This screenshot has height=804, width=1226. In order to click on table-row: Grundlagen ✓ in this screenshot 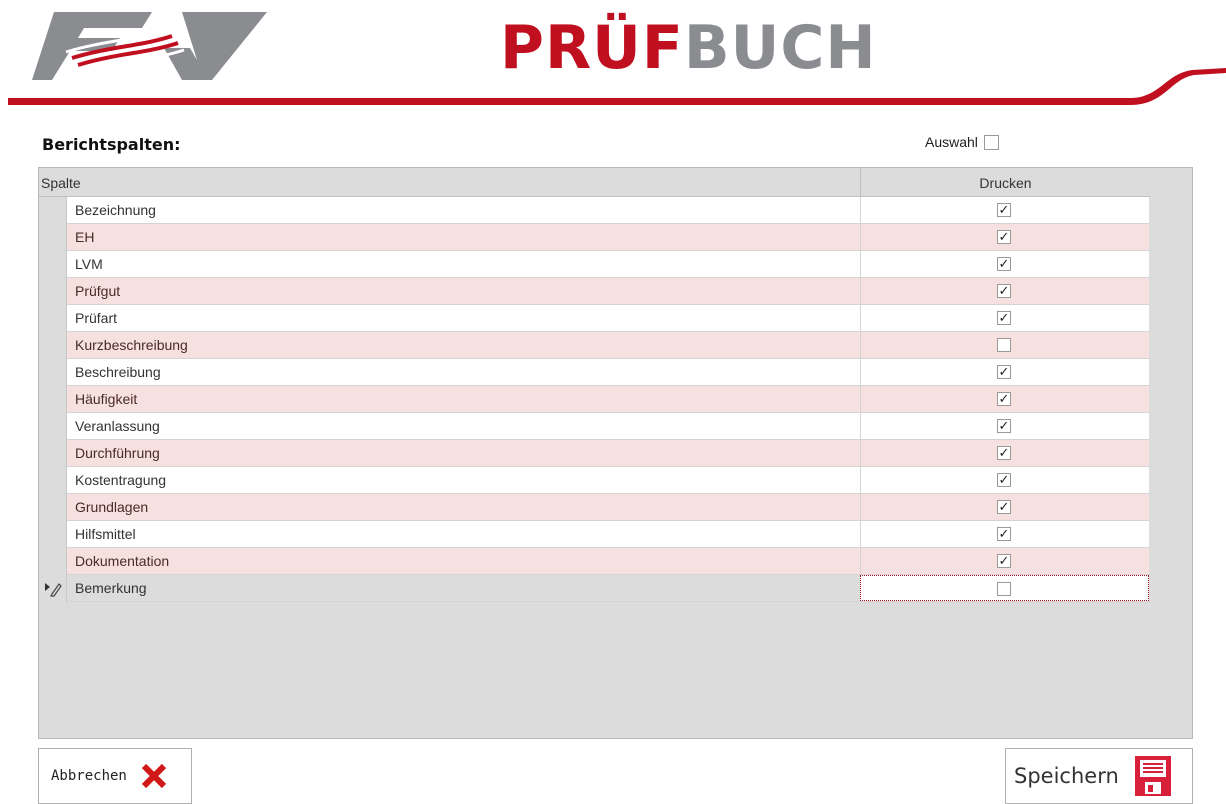, I will do `click(594, 507)`.